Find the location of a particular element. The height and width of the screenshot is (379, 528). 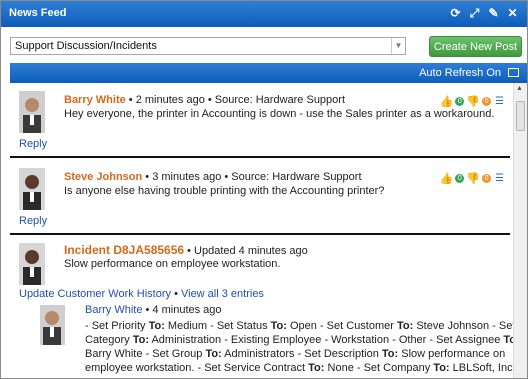

close-icon: ✕ is located at coordinates (512, 13).